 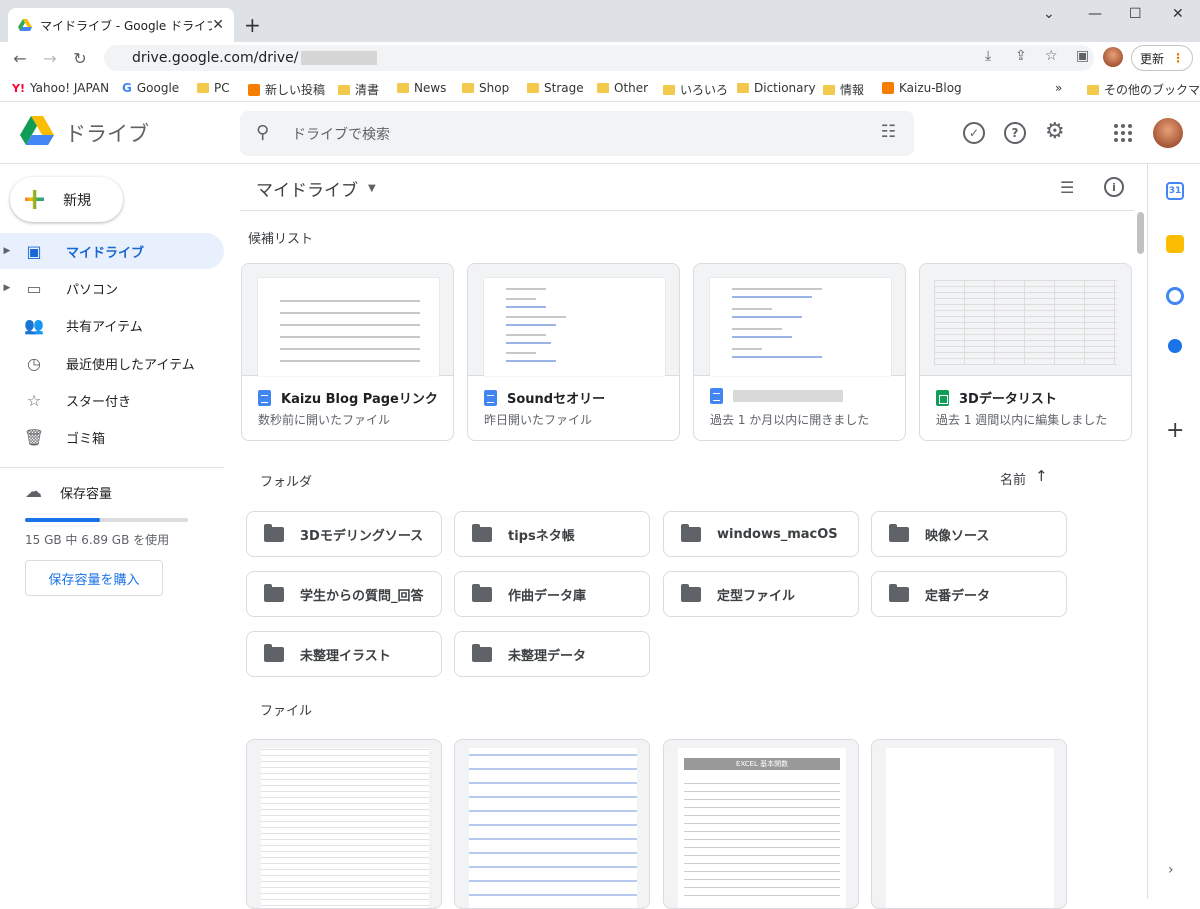 What do you see at coordinates (485, 88) in the screenshot?
I see `bookmark-shop: Shop` at bounding box center [485, 88].